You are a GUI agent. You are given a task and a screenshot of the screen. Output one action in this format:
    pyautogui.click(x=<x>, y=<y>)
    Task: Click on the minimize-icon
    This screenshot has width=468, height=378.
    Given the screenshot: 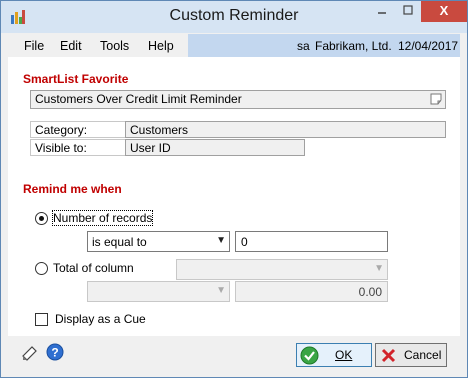 What is the action you would take?
    pyautogui.click(x=382, y=13)
    